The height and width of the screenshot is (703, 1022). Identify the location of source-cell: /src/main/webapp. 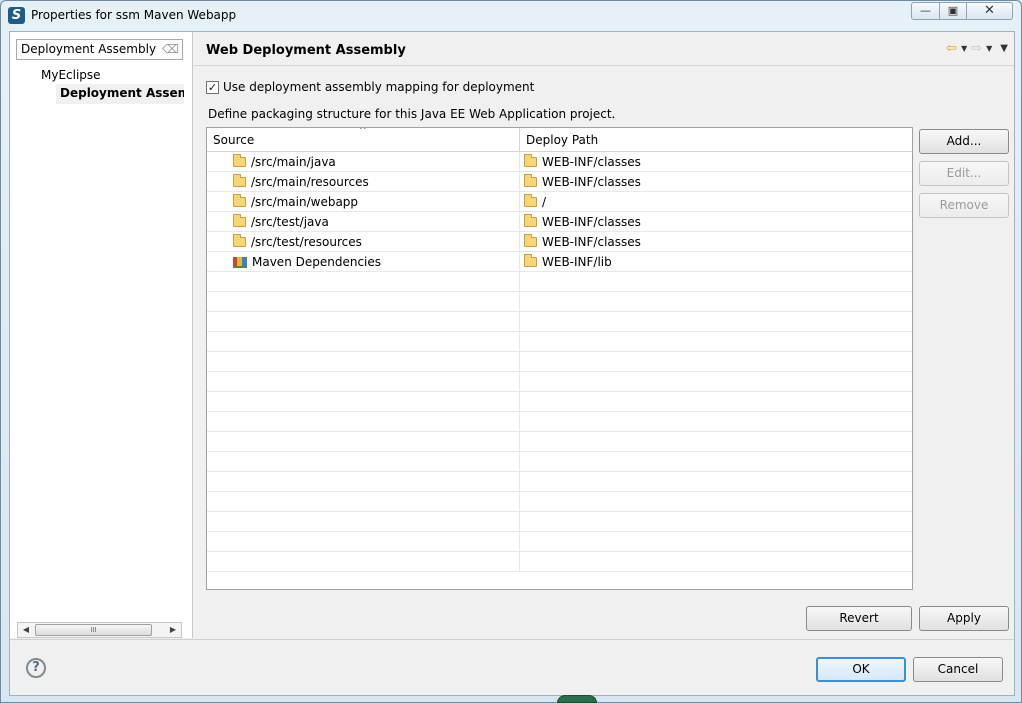
(363, 202).